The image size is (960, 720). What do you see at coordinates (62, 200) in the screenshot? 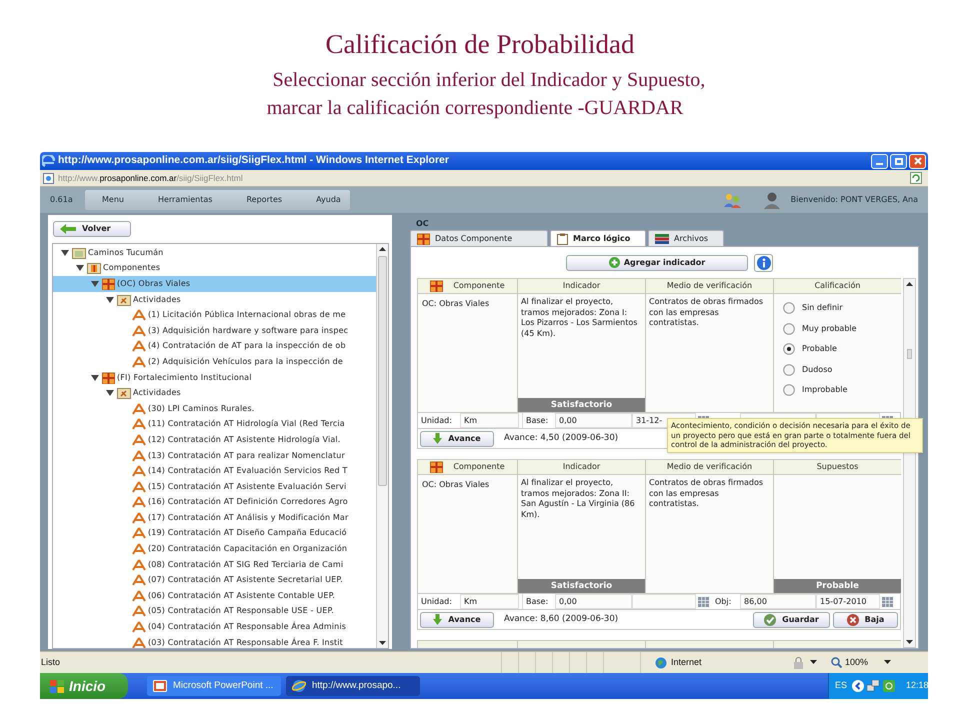
I see `version-label: 0.61a` at bounding box center [62, 200].